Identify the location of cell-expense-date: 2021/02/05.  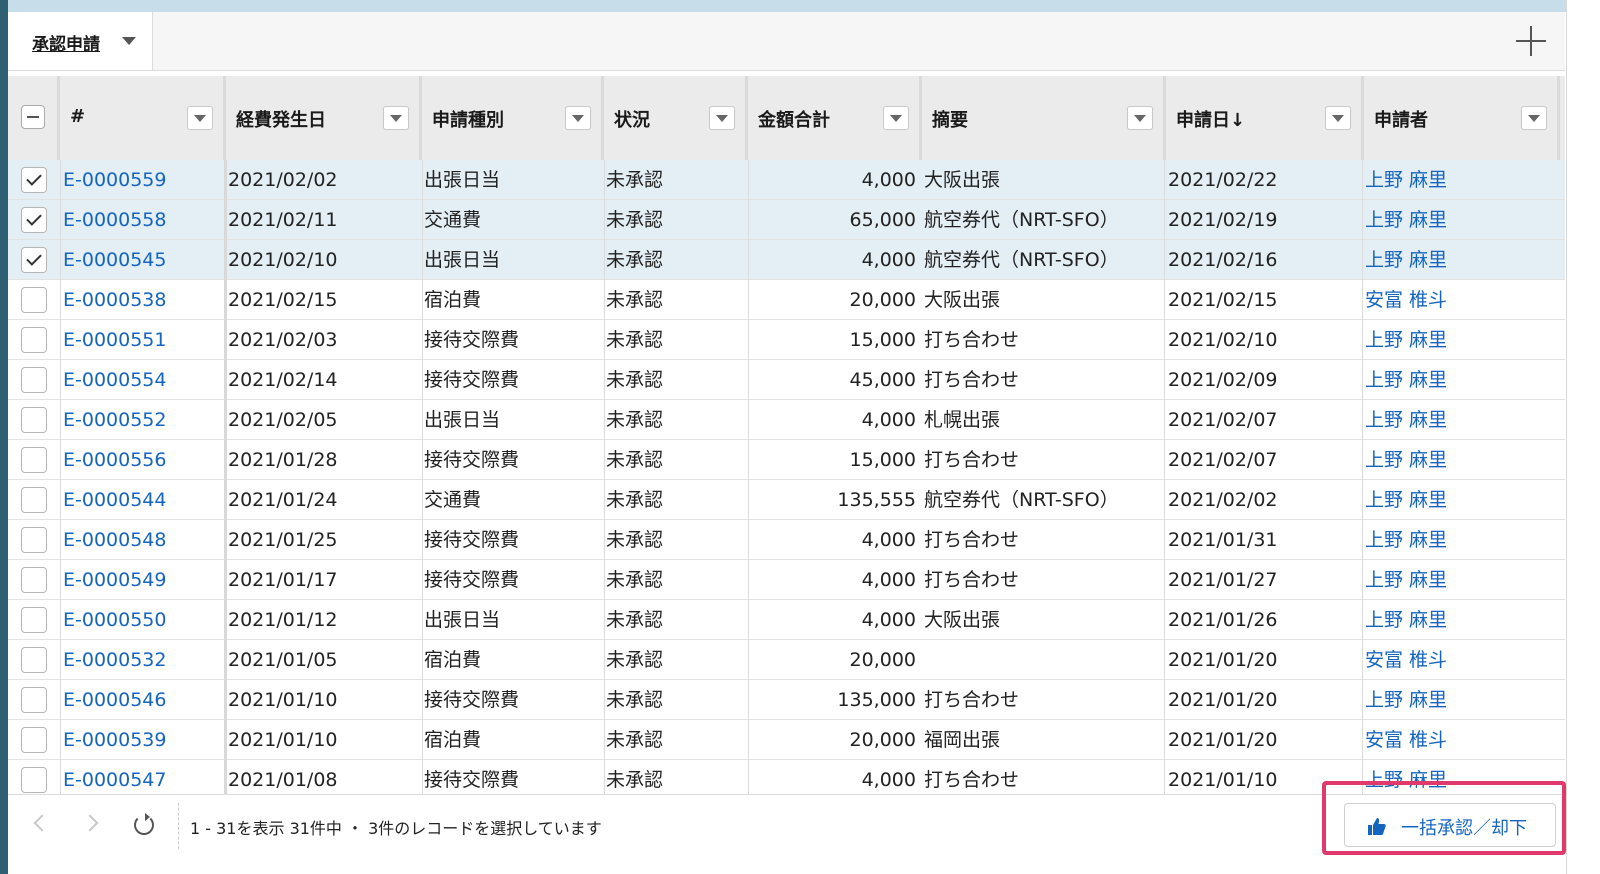
(283, 420).